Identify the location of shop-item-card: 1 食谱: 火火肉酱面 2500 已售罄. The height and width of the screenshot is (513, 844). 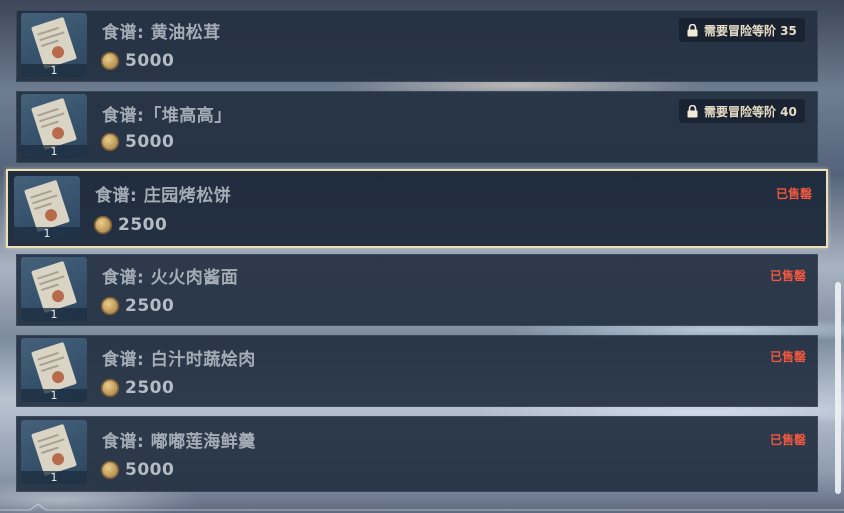
(417, 290).